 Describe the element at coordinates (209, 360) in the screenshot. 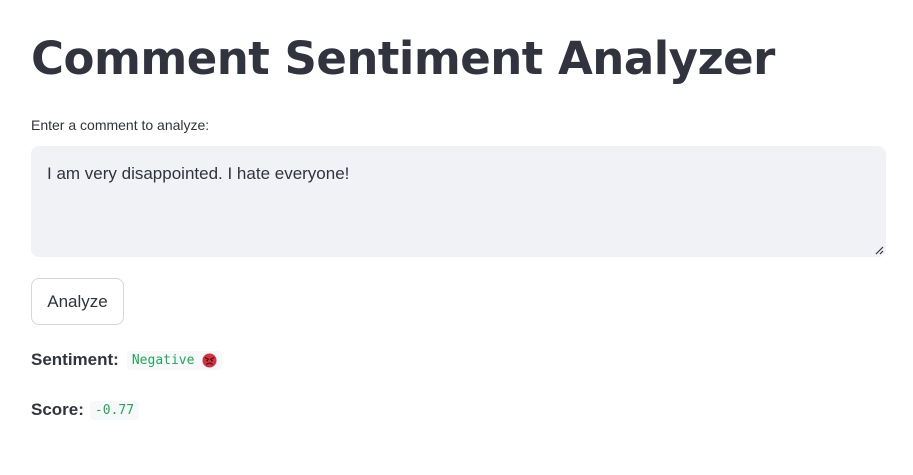

I see `angry-face-icon` at that location.